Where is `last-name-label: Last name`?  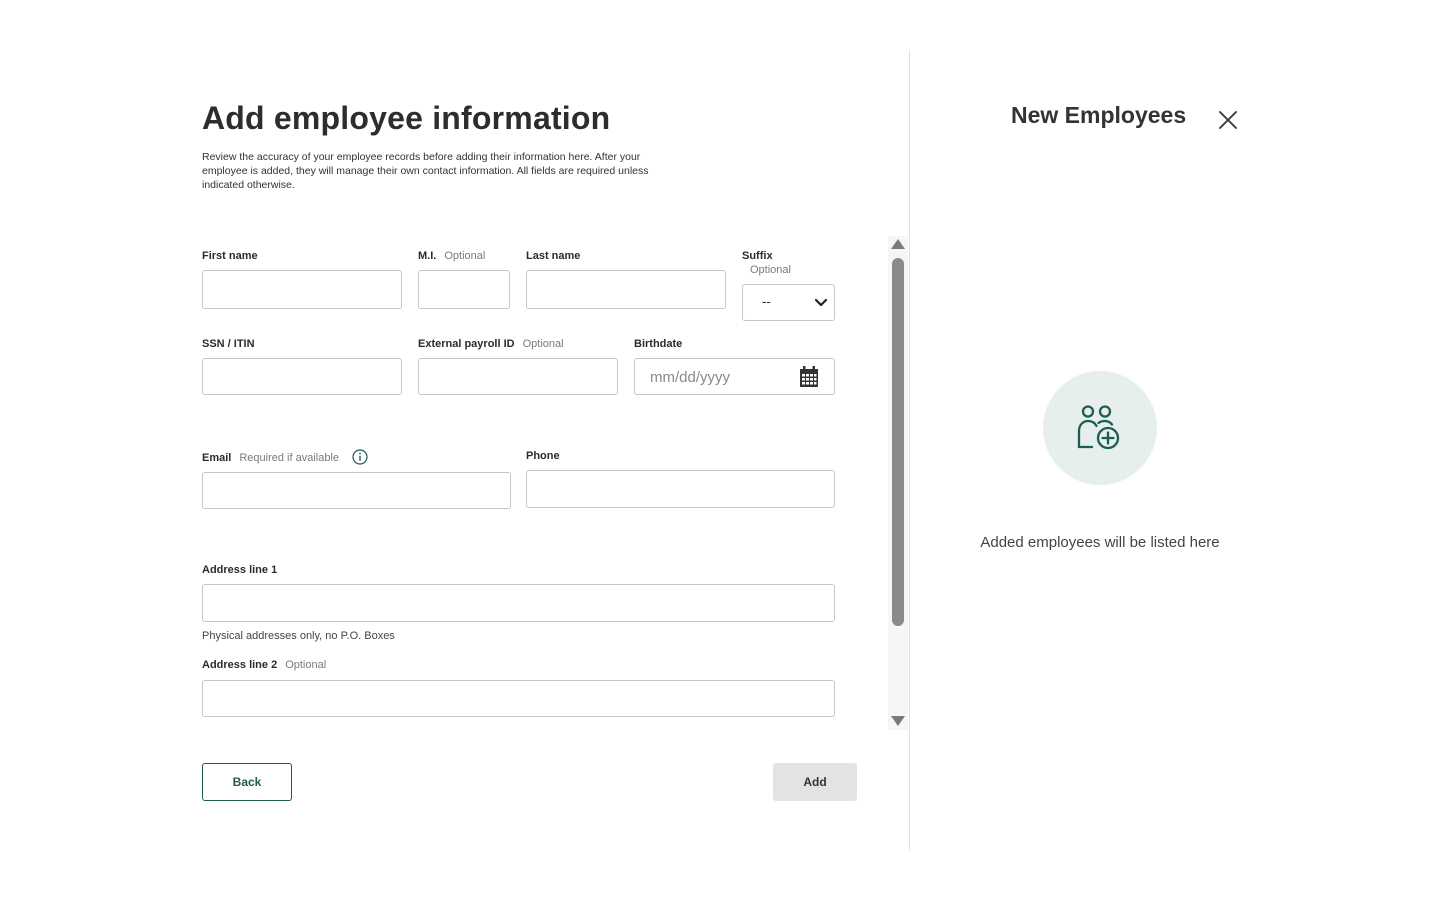
last-name-label: Last name is located at coordinates (553, 256).